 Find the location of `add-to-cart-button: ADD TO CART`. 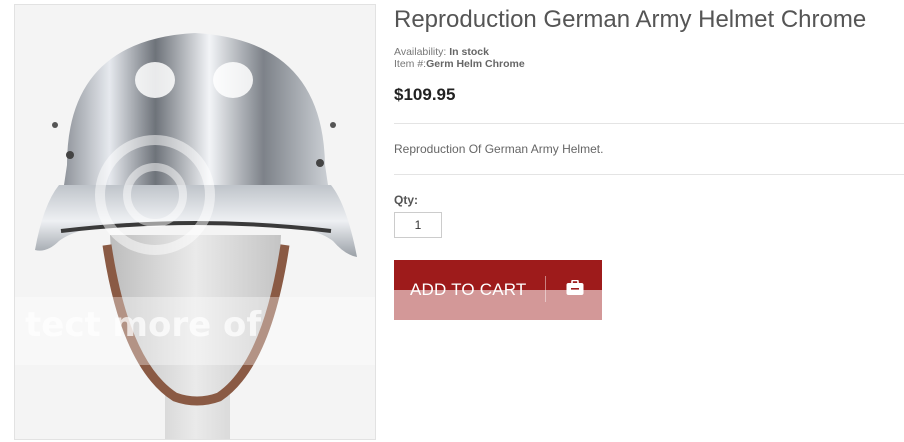

add-to-cart-button: ADD TO CART is located at coordinates (498, 290).